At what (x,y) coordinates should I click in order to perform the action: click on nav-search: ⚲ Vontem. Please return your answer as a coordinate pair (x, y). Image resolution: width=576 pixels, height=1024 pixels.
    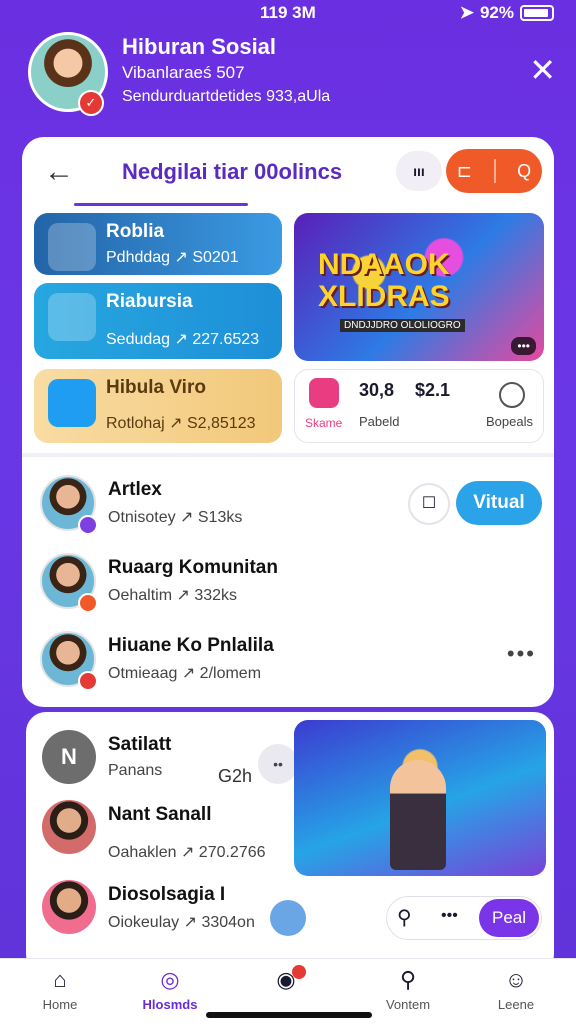
    Looking at the image, I should click on (408, 993).